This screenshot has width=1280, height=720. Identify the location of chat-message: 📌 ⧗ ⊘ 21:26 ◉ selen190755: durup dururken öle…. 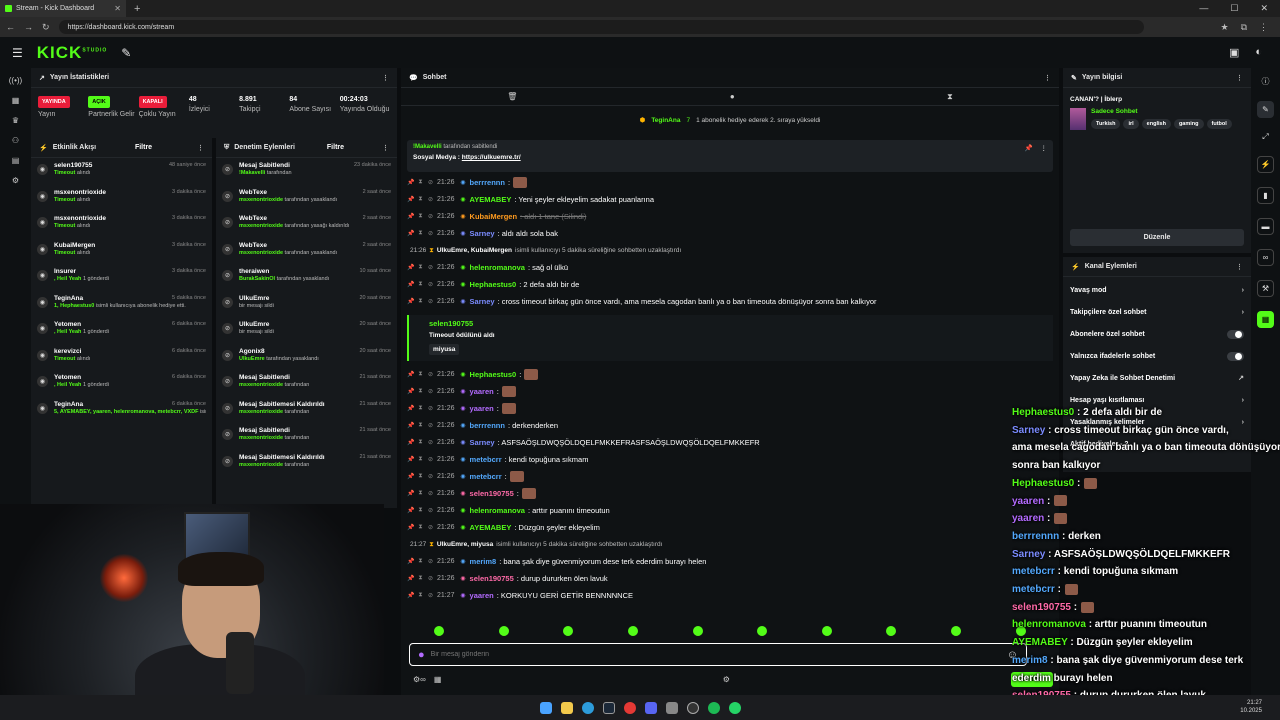
(730, 578).